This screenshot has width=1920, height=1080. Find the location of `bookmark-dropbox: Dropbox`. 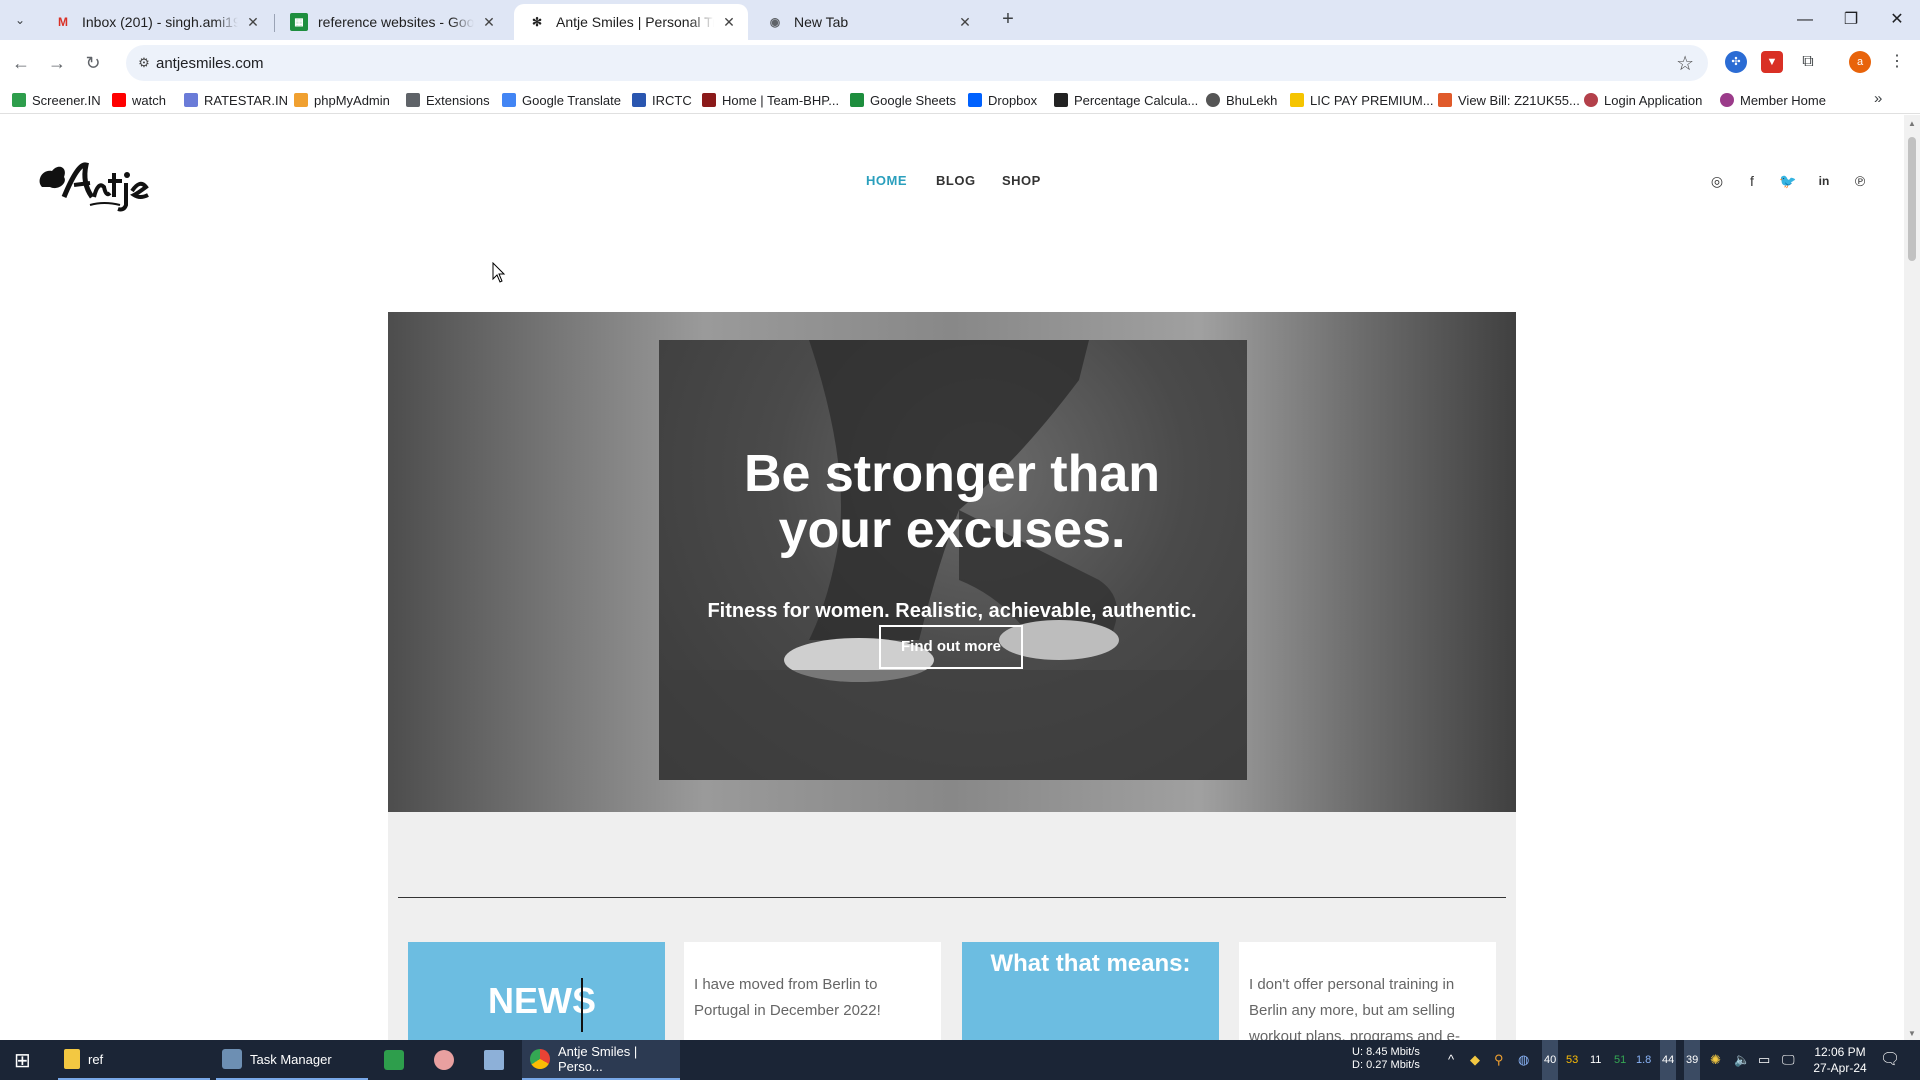

bookmark-dropbox: Dropbox is located at coordinates (1002, 100).